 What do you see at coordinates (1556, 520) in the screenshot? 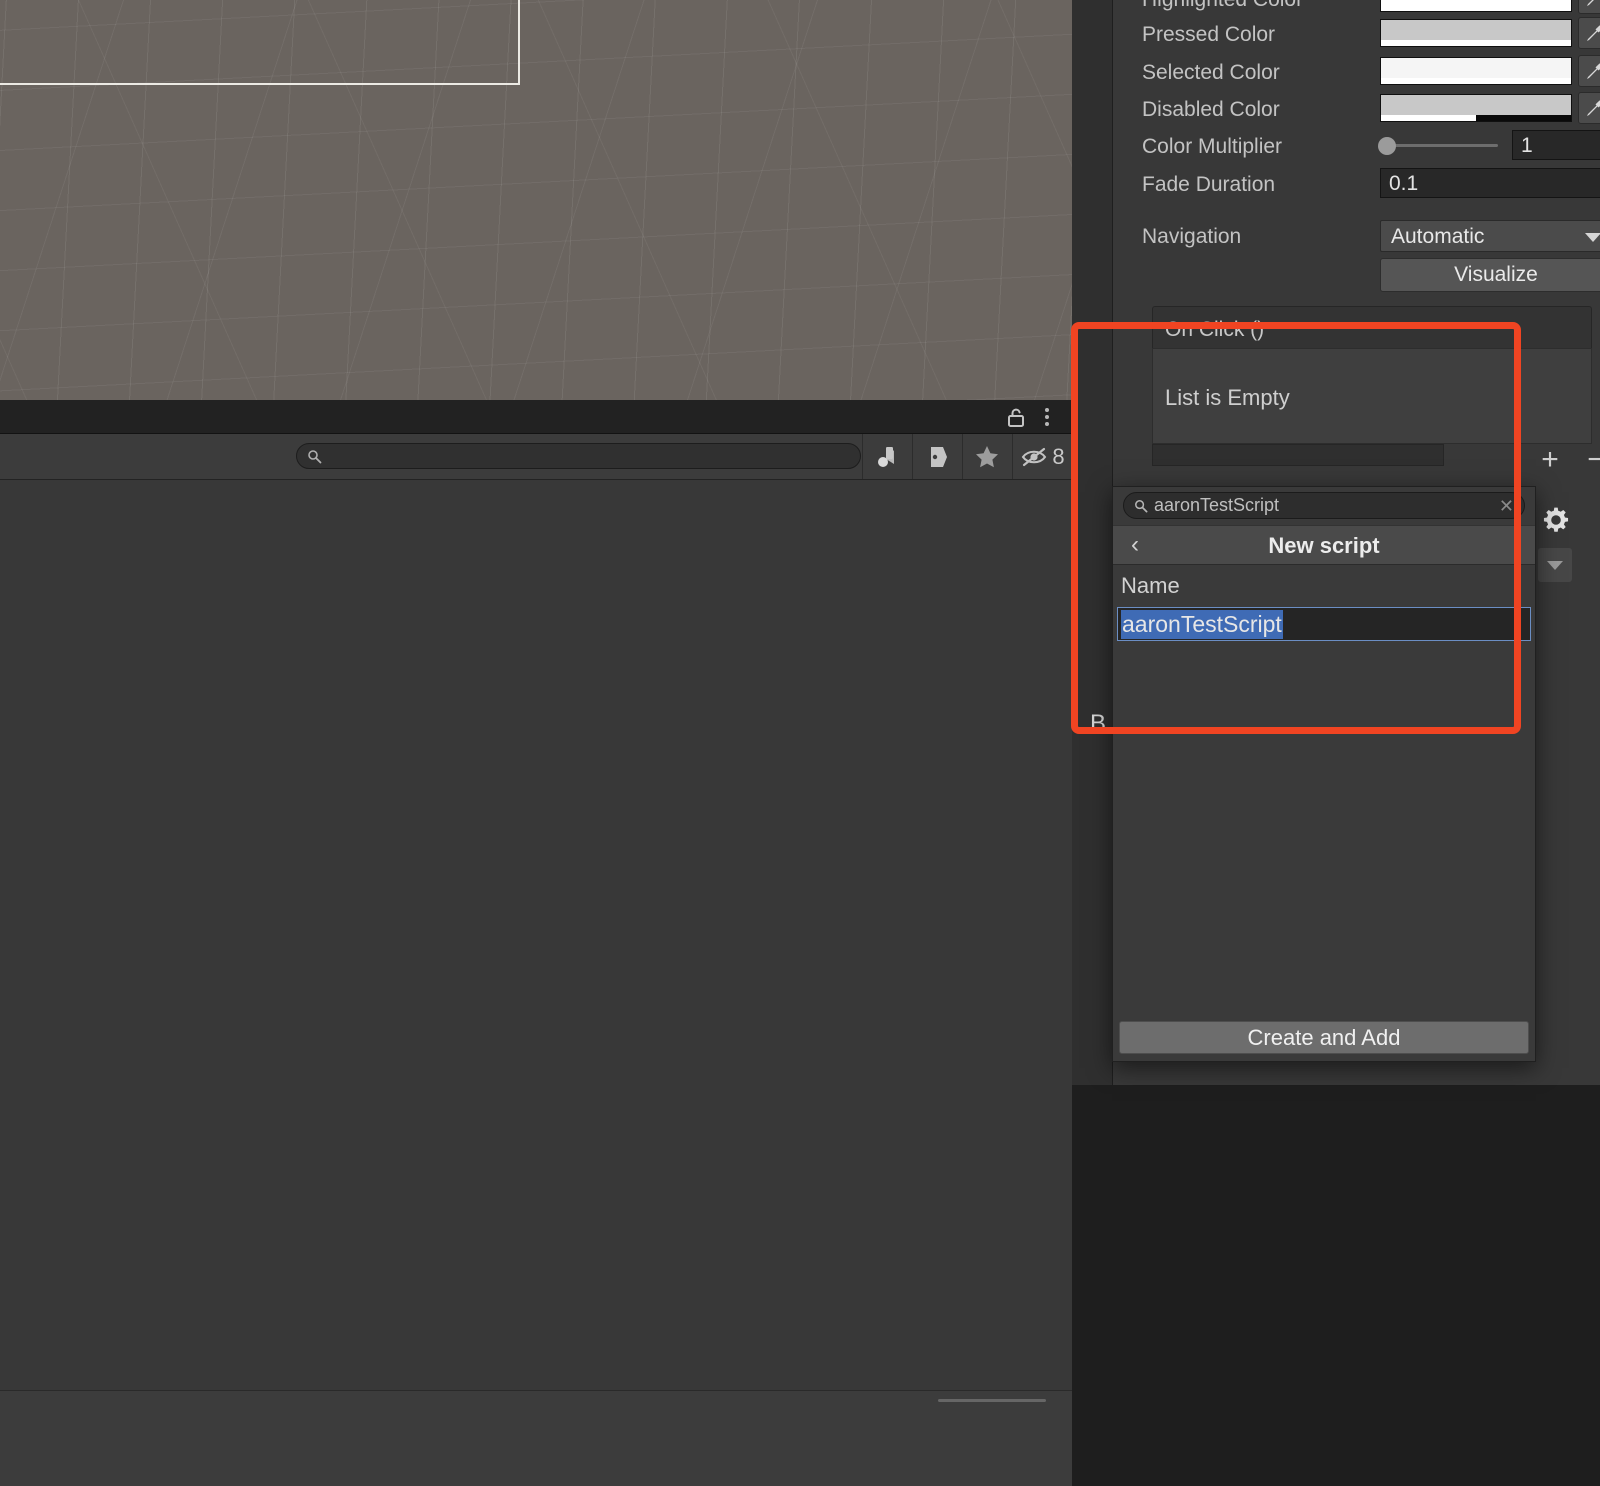
I see `gear-icon` at bounding box center [1556, 520].